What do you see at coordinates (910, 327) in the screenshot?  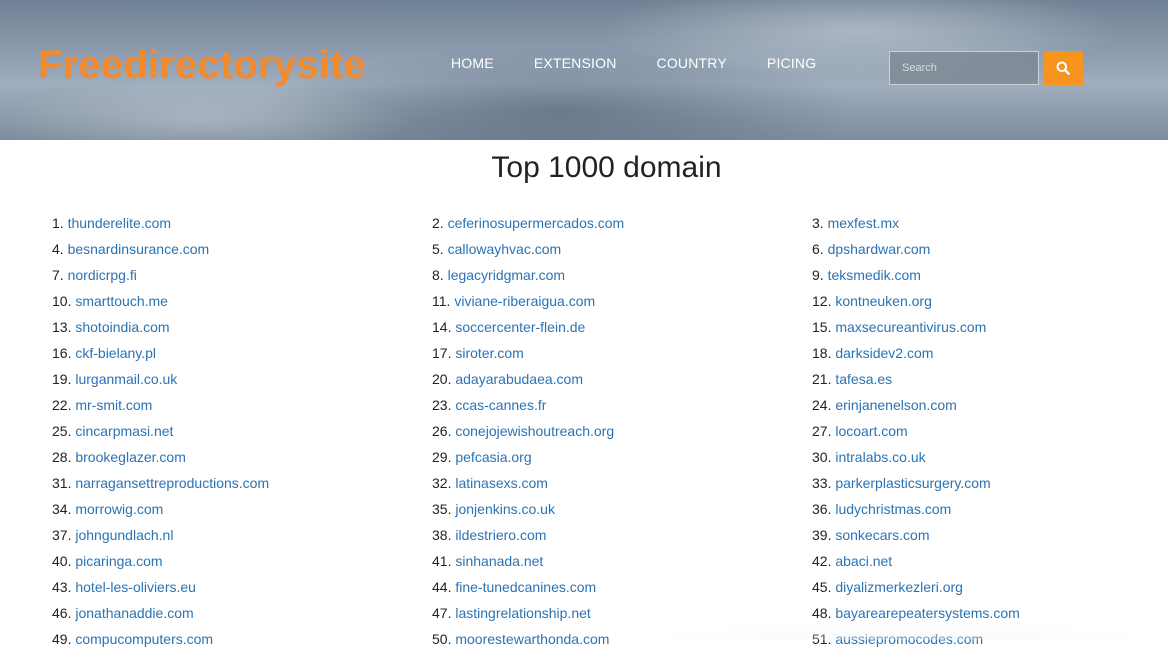 I see `domain-link: maxsecureantivirus.com` at bounding box center [910, 327].